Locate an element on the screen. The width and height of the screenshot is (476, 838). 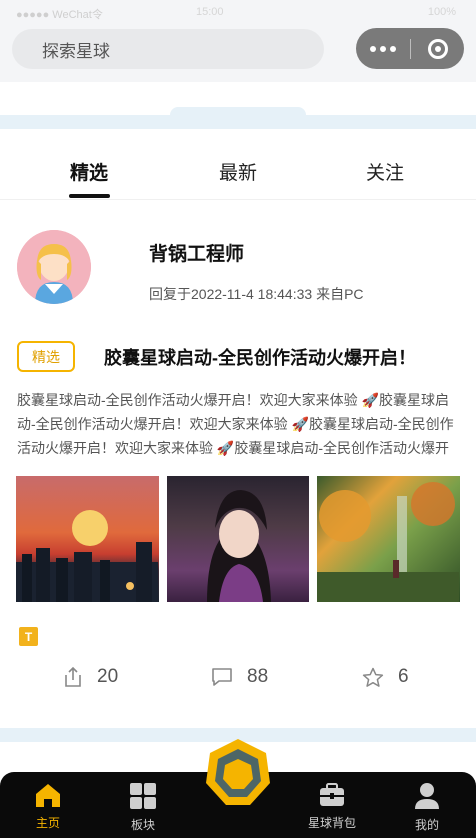
backpack-icon is located at coordinates (332, 794).